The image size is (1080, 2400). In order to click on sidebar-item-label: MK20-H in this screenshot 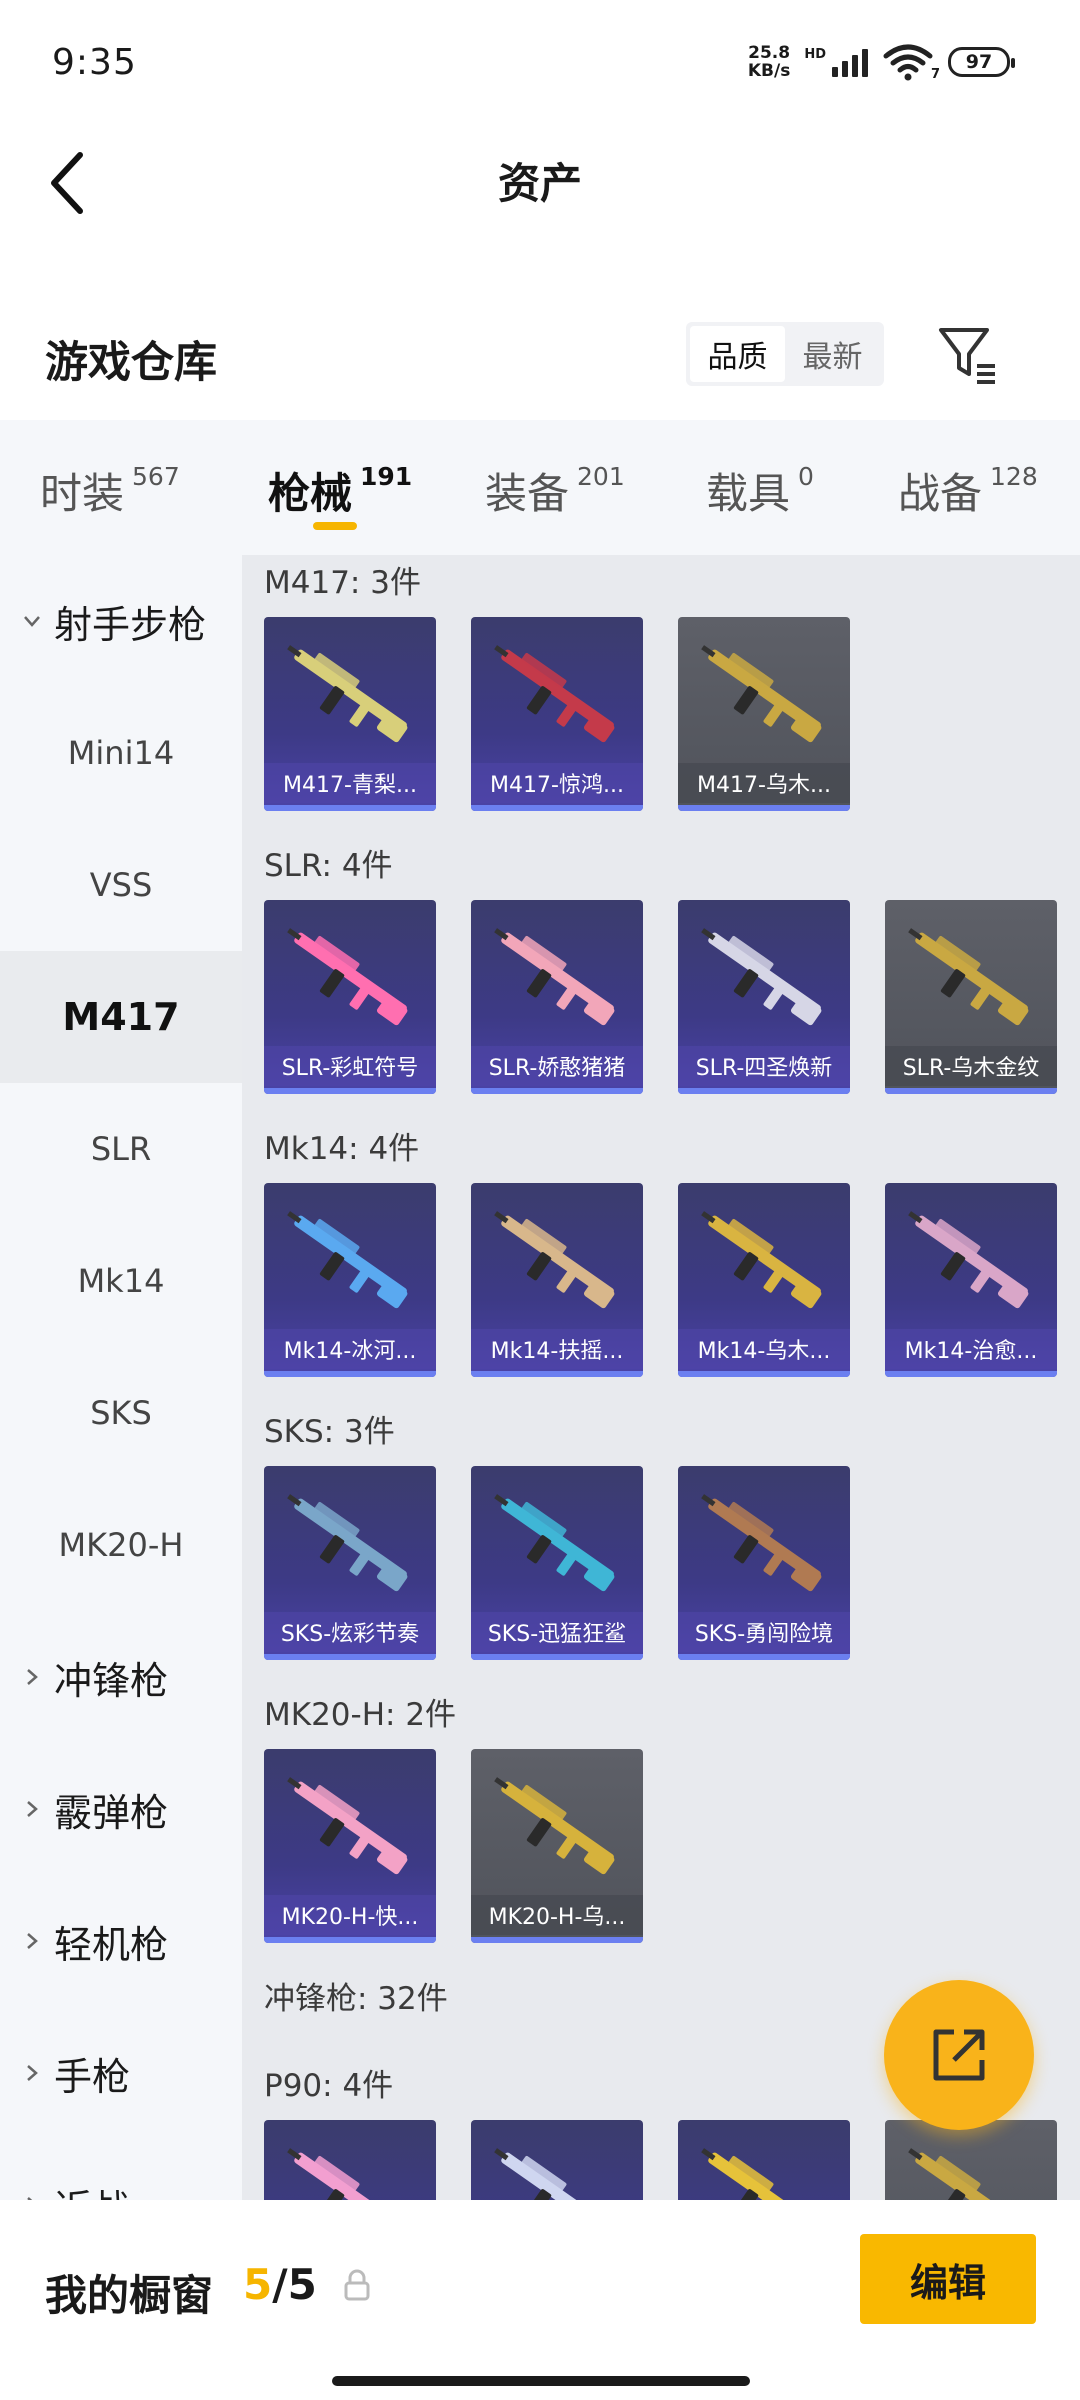, I will do `click(121, 1545)`.